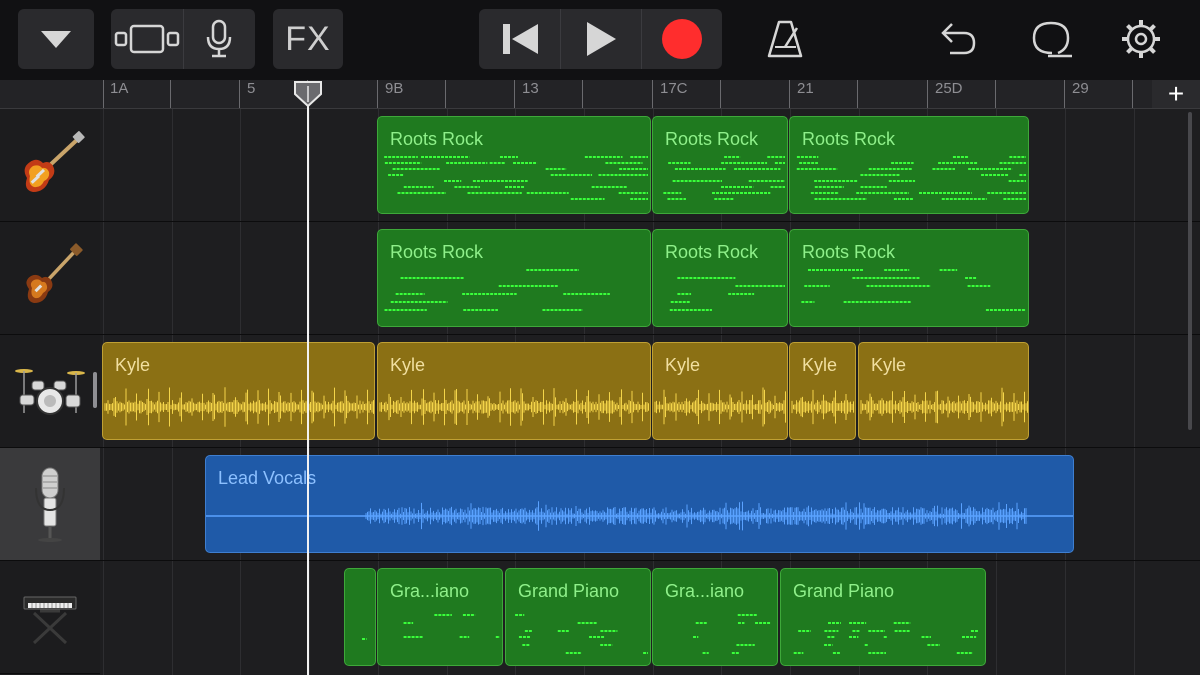 Image resolution: width=1200 pixels, height=675 pixels. What do you see at coordinates (1080, 88) in the screenshot?
I see `ruler-marker: 29` at bounding box center [1080, 88].